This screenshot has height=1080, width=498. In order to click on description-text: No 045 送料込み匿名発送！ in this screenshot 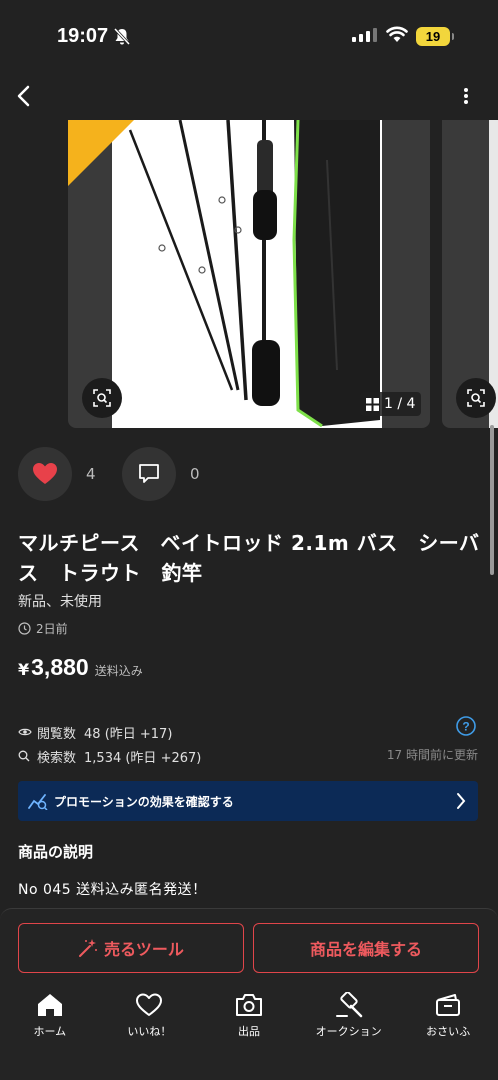, I will do `click(112, 890)`.